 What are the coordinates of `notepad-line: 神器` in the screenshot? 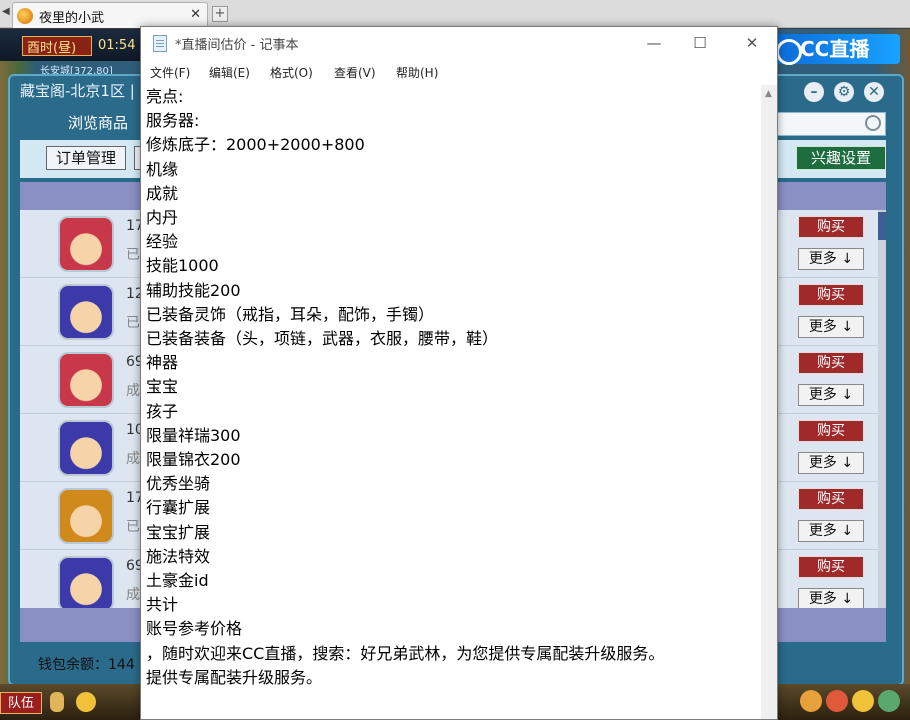 It's located at (162, 363).